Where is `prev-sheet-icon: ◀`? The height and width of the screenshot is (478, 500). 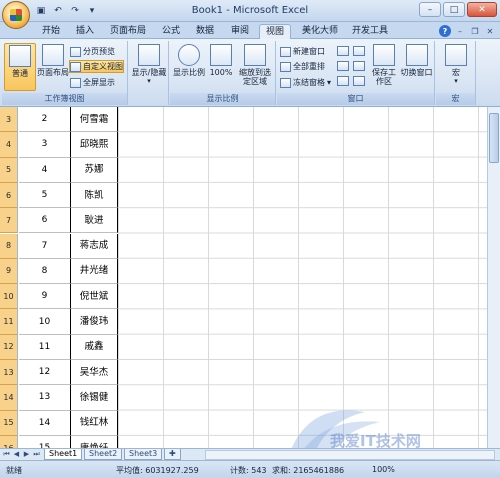
prev-sheet-icon: ◀ is located at coordinates (16, 454).